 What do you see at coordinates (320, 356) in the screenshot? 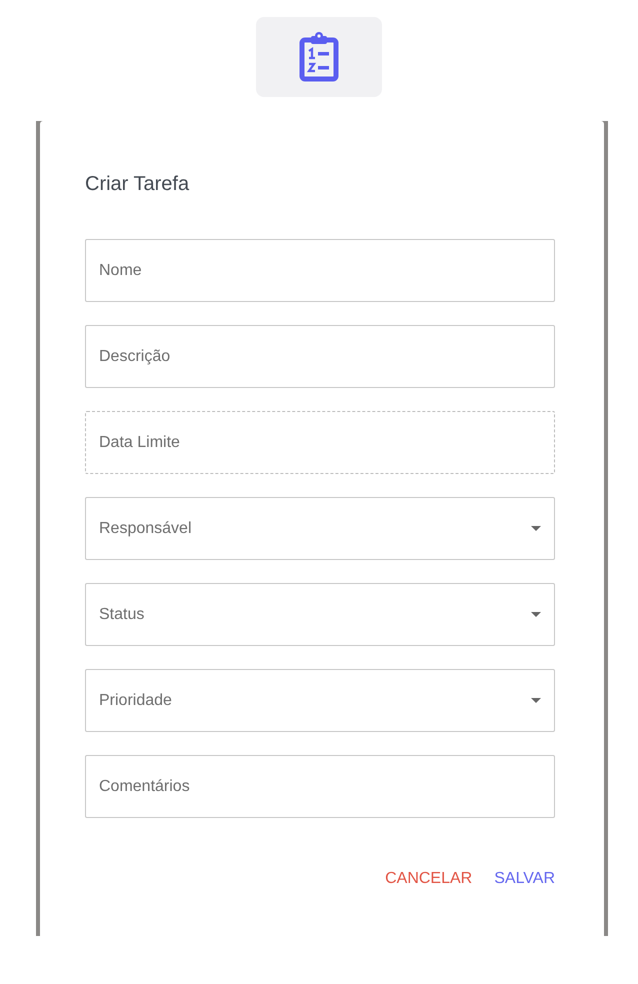
I see `input-field: Descrição` at bounding box center [320, 356].